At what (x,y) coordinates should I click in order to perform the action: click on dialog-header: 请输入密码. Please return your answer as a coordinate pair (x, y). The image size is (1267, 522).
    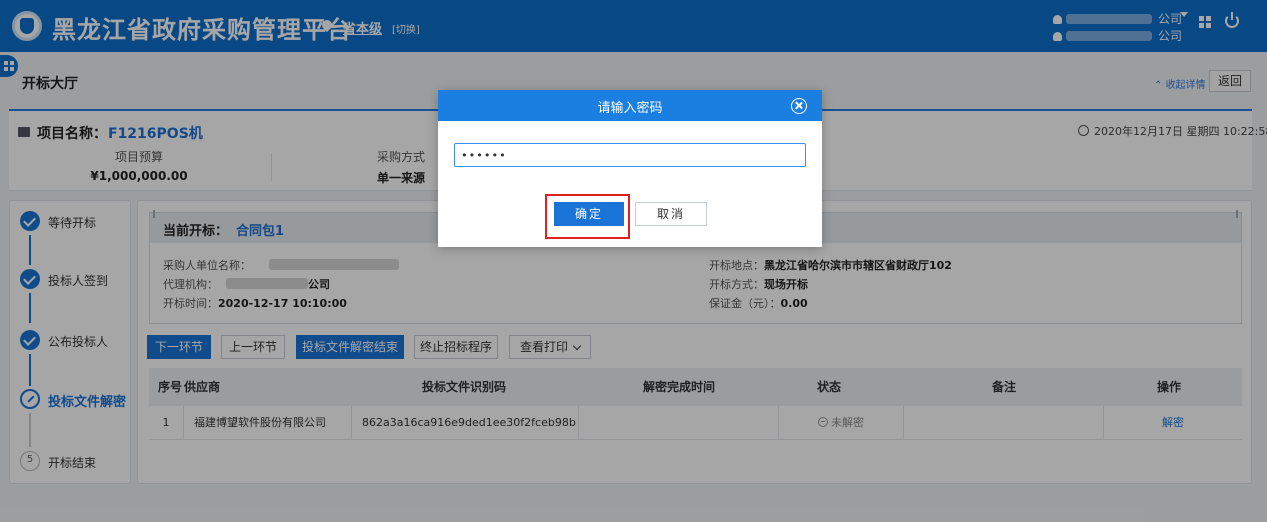
    Looking at the image, I should click on (630, 105).